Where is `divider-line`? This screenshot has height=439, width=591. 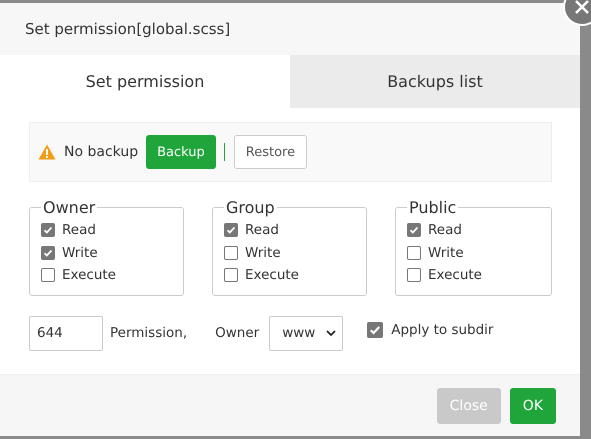 divider-line is located at coordinates (225, 152).